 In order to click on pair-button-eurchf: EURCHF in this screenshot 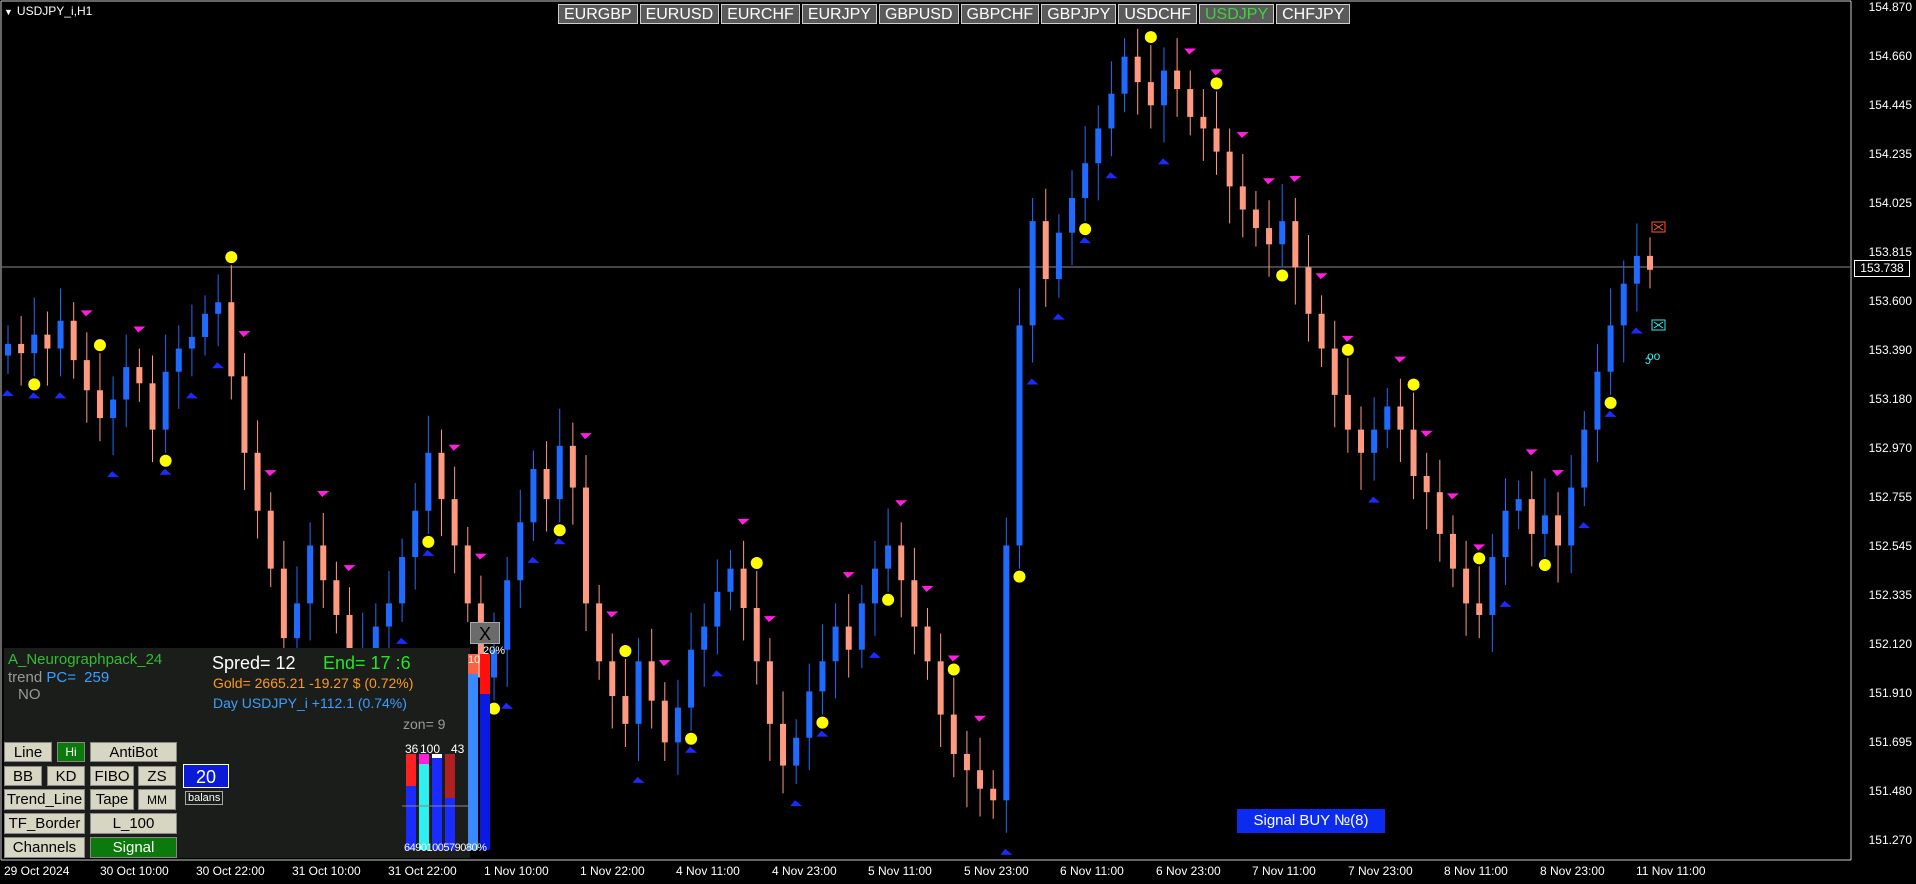, I will do `click(760, 14)`.